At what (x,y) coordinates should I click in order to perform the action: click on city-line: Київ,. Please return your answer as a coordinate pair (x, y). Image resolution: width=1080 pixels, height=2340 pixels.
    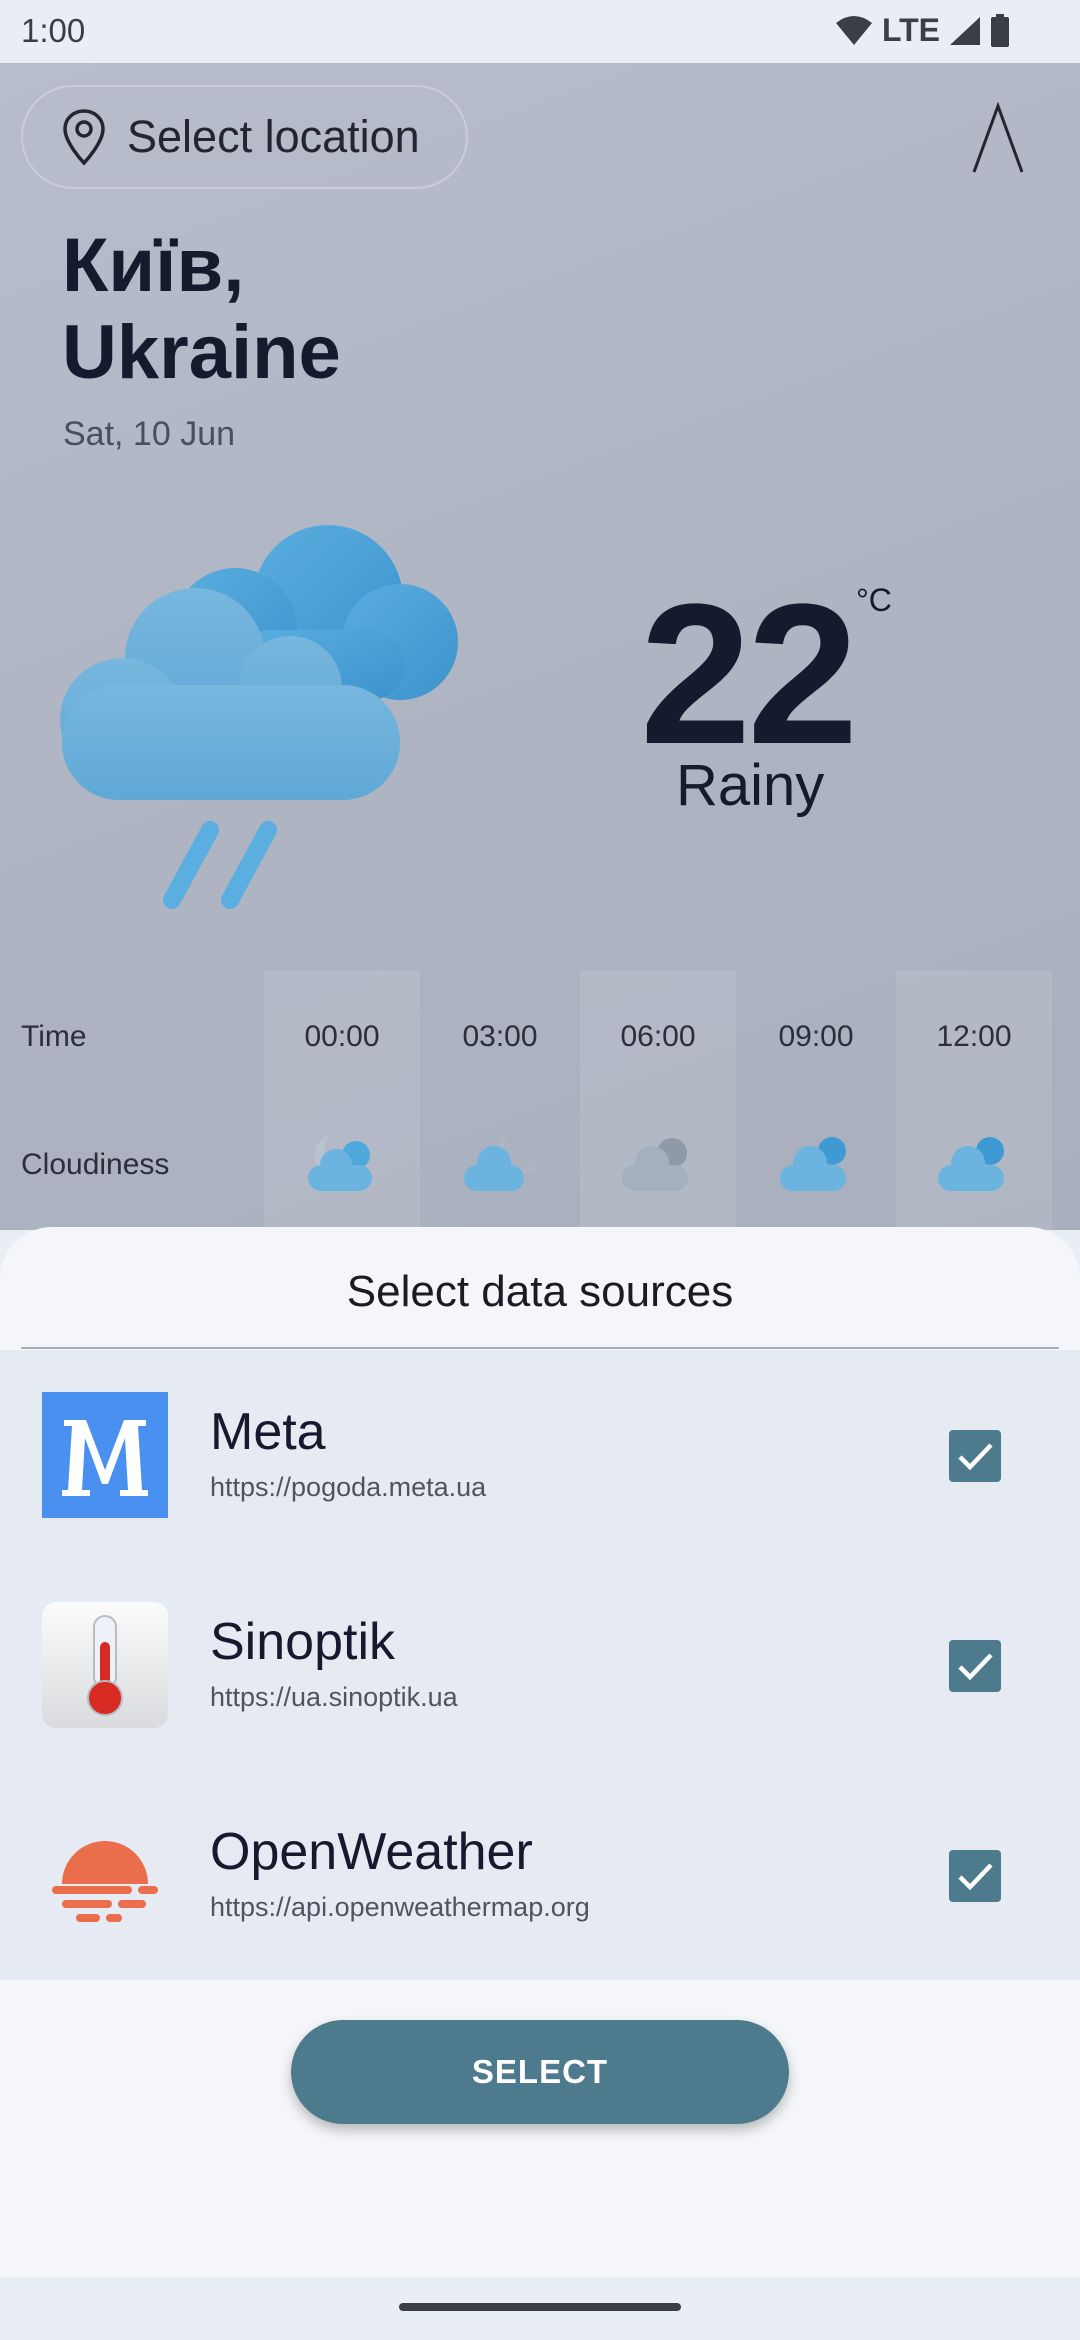
    Looking at the image, I should click on (153, 265).